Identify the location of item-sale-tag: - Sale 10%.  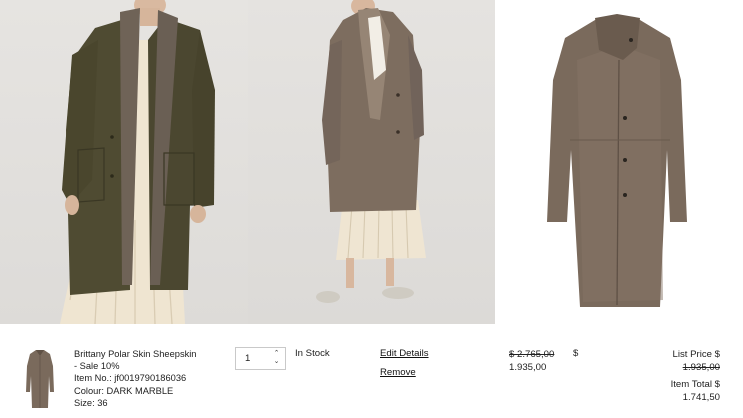
(97, 366).